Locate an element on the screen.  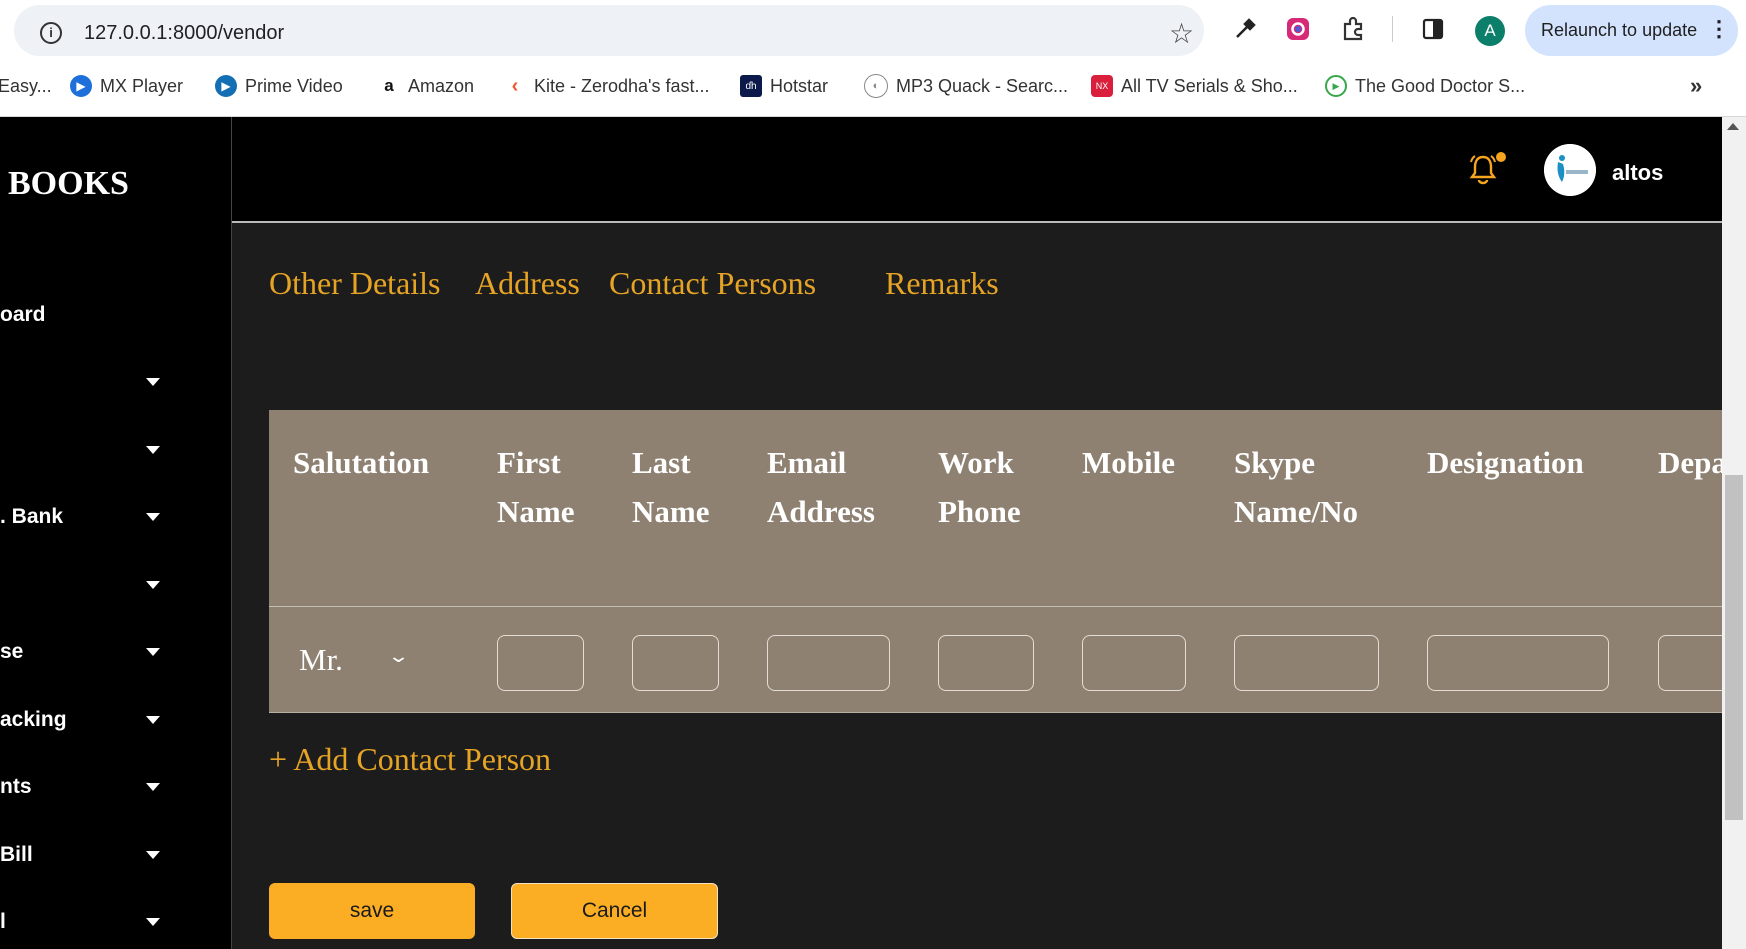
column-header-designation: Designation is located at coordinates (1505, 462).